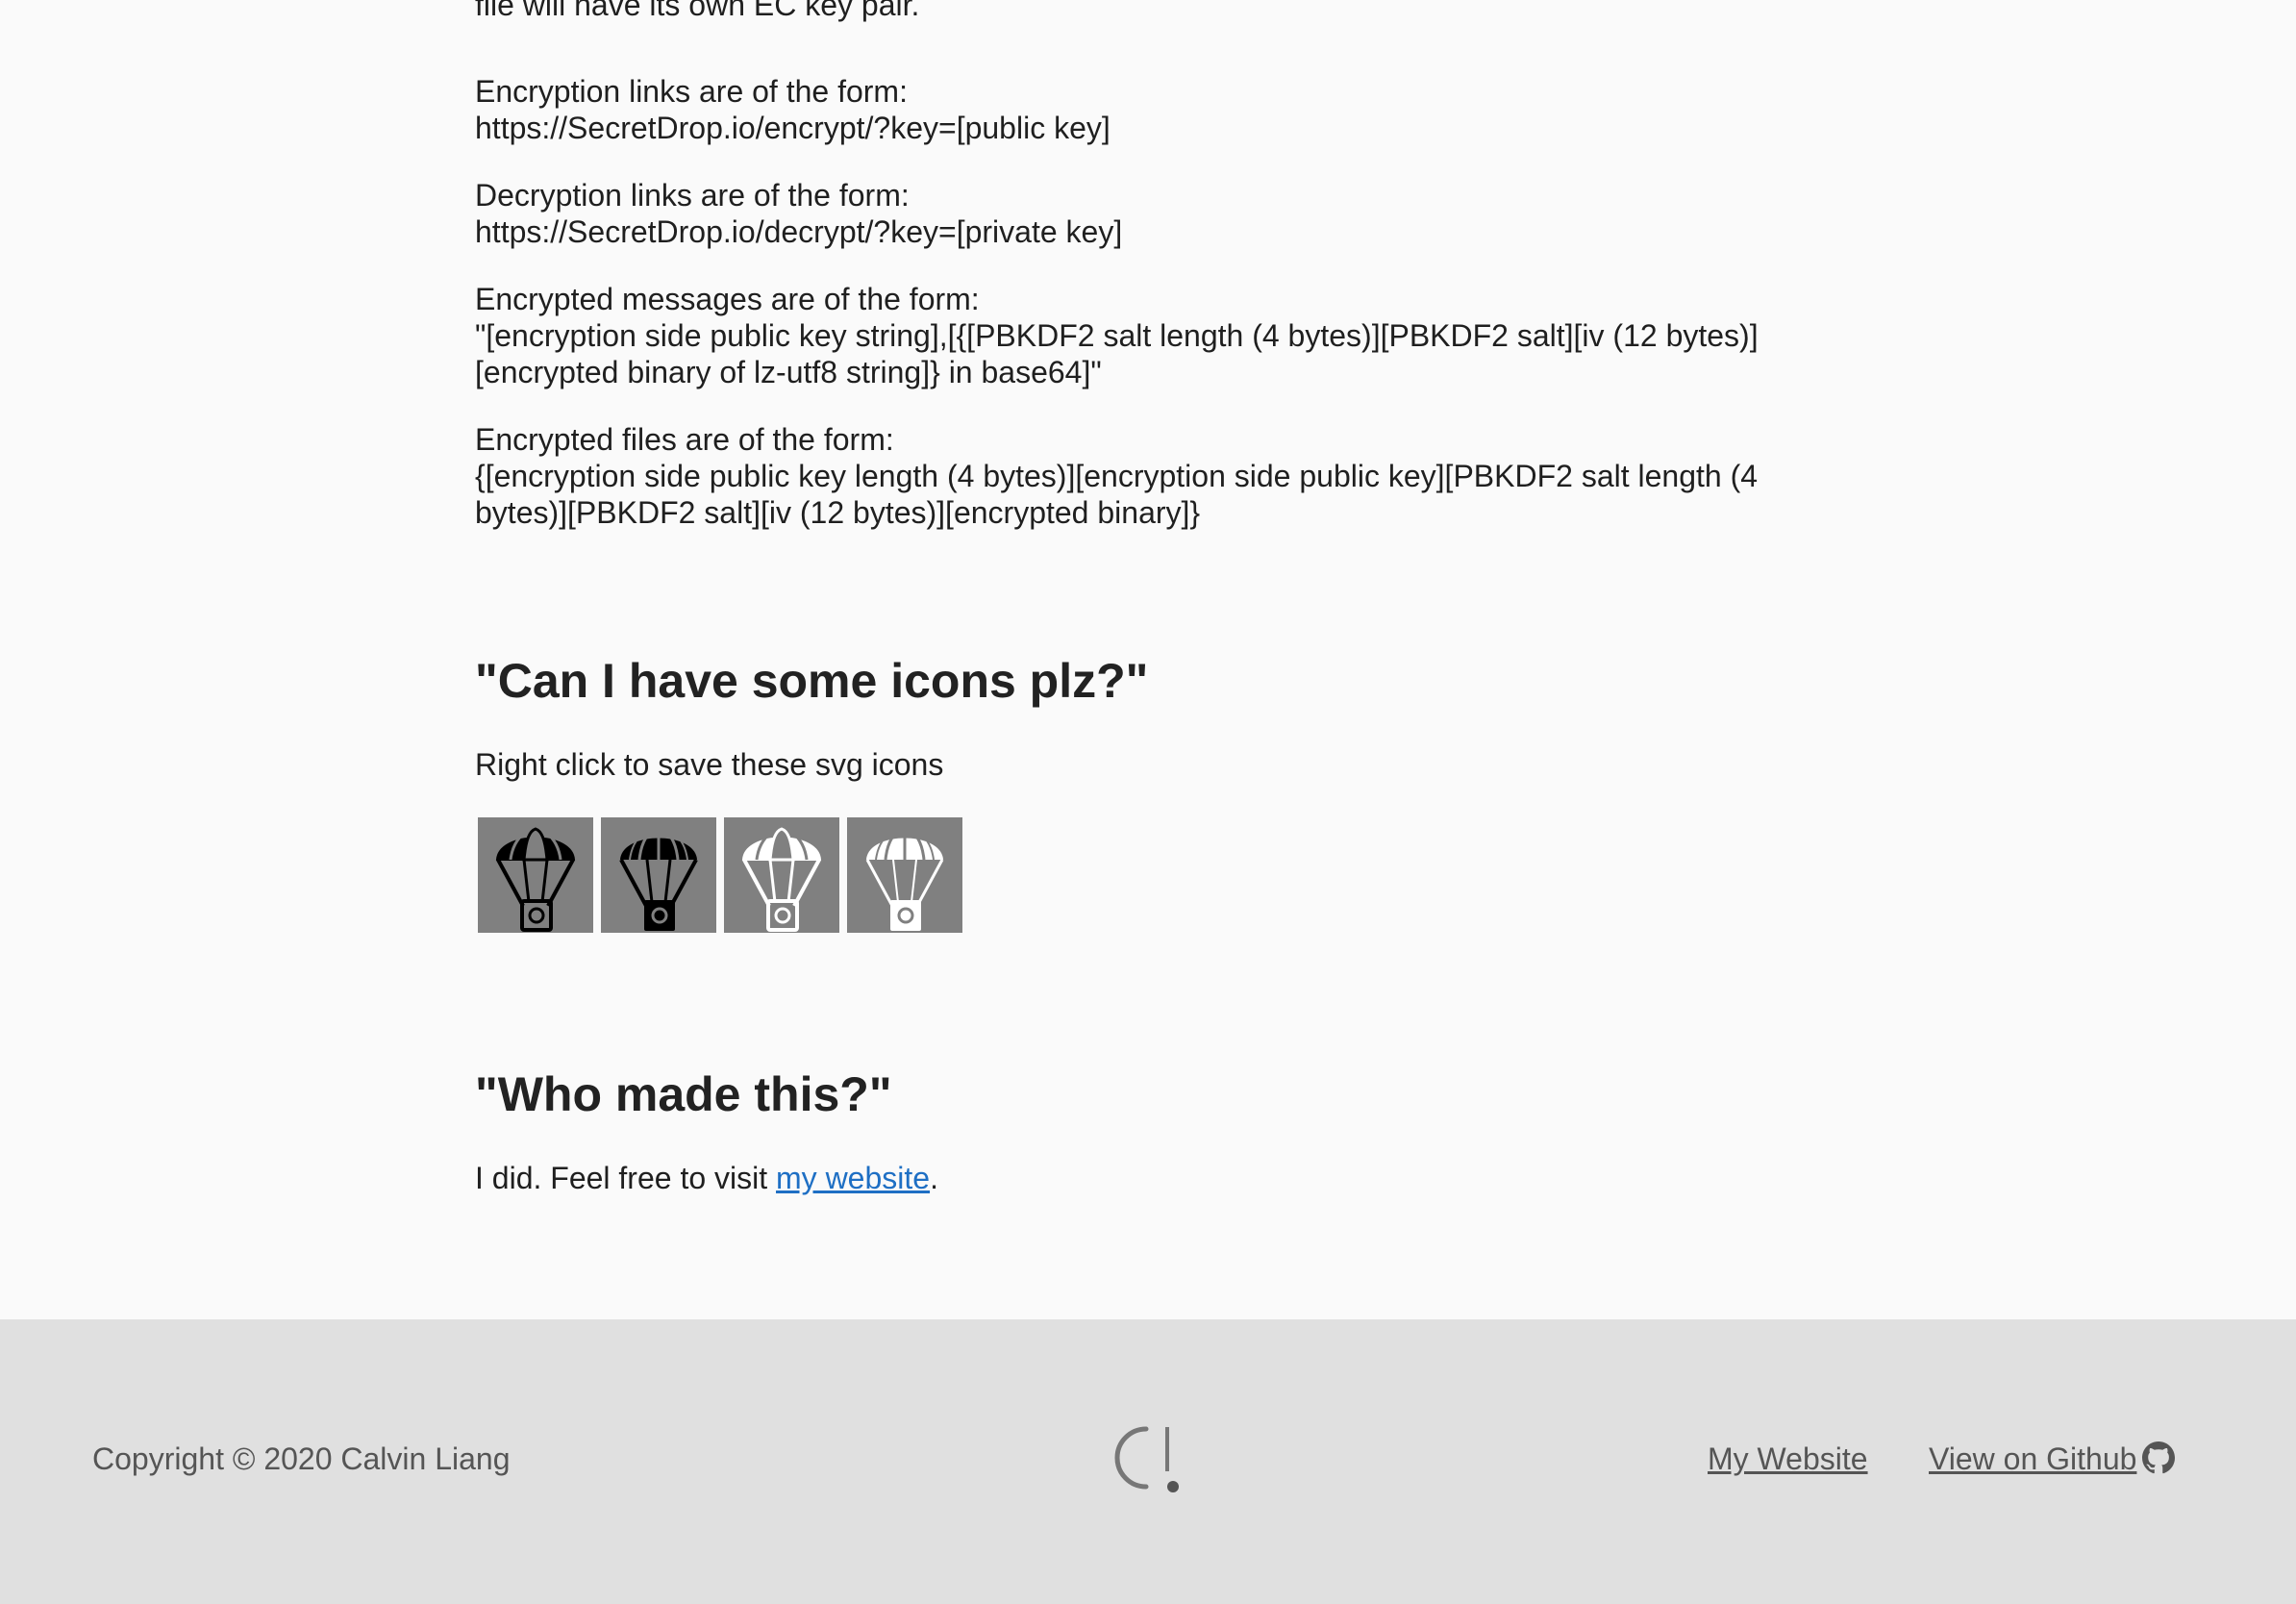 Image resolution: width=2296 pixels, height=1604 pixels. What do you see at coordinates (1119, 11) in the screenshot?
I see `intro-paragraph-tail: file will have its own EC key pair.` at bounding box center [1119, 11].